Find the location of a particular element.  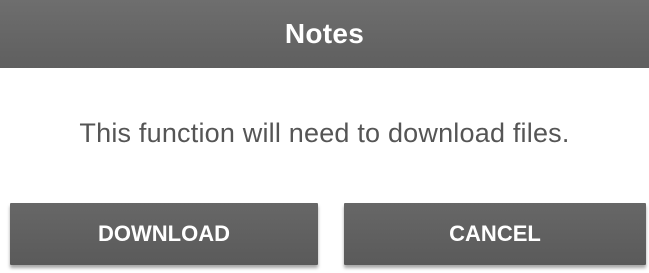

dialog-title: Notes is located at coordinates (324, 33).